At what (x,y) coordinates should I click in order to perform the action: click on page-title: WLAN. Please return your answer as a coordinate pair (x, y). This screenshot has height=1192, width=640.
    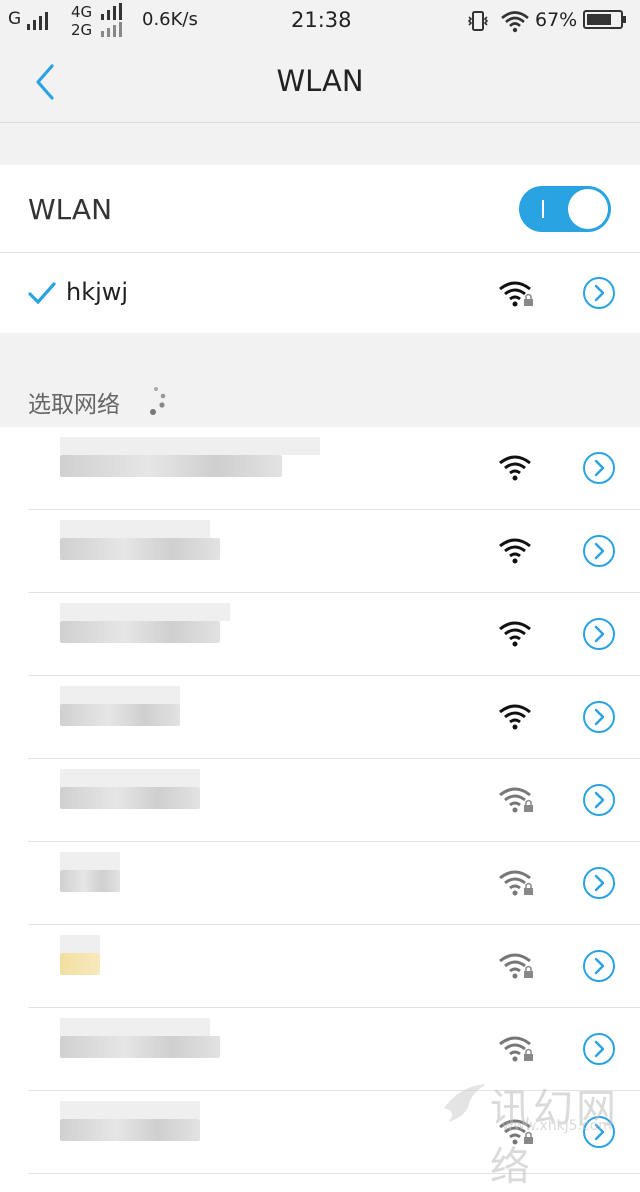
    Looking at the image, I should click on (320, 81).